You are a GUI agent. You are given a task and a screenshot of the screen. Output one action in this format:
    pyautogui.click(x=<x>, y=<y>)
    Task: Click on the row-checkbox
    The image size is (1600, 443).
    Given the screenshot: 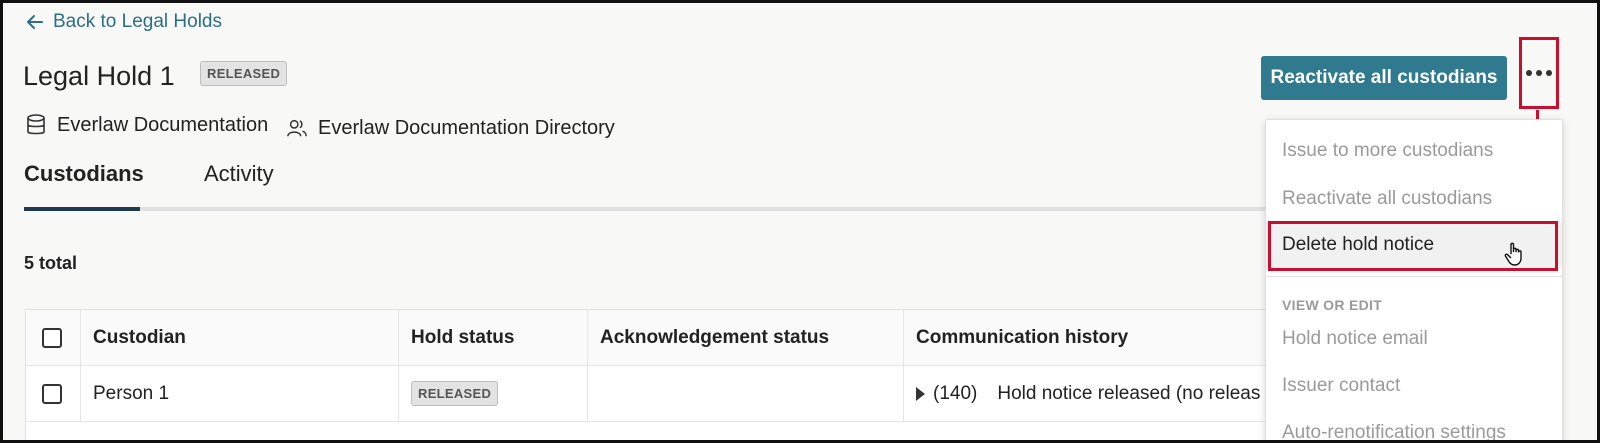 What is the action you would take?
    pyautogui.click(x=52, y=393)
    